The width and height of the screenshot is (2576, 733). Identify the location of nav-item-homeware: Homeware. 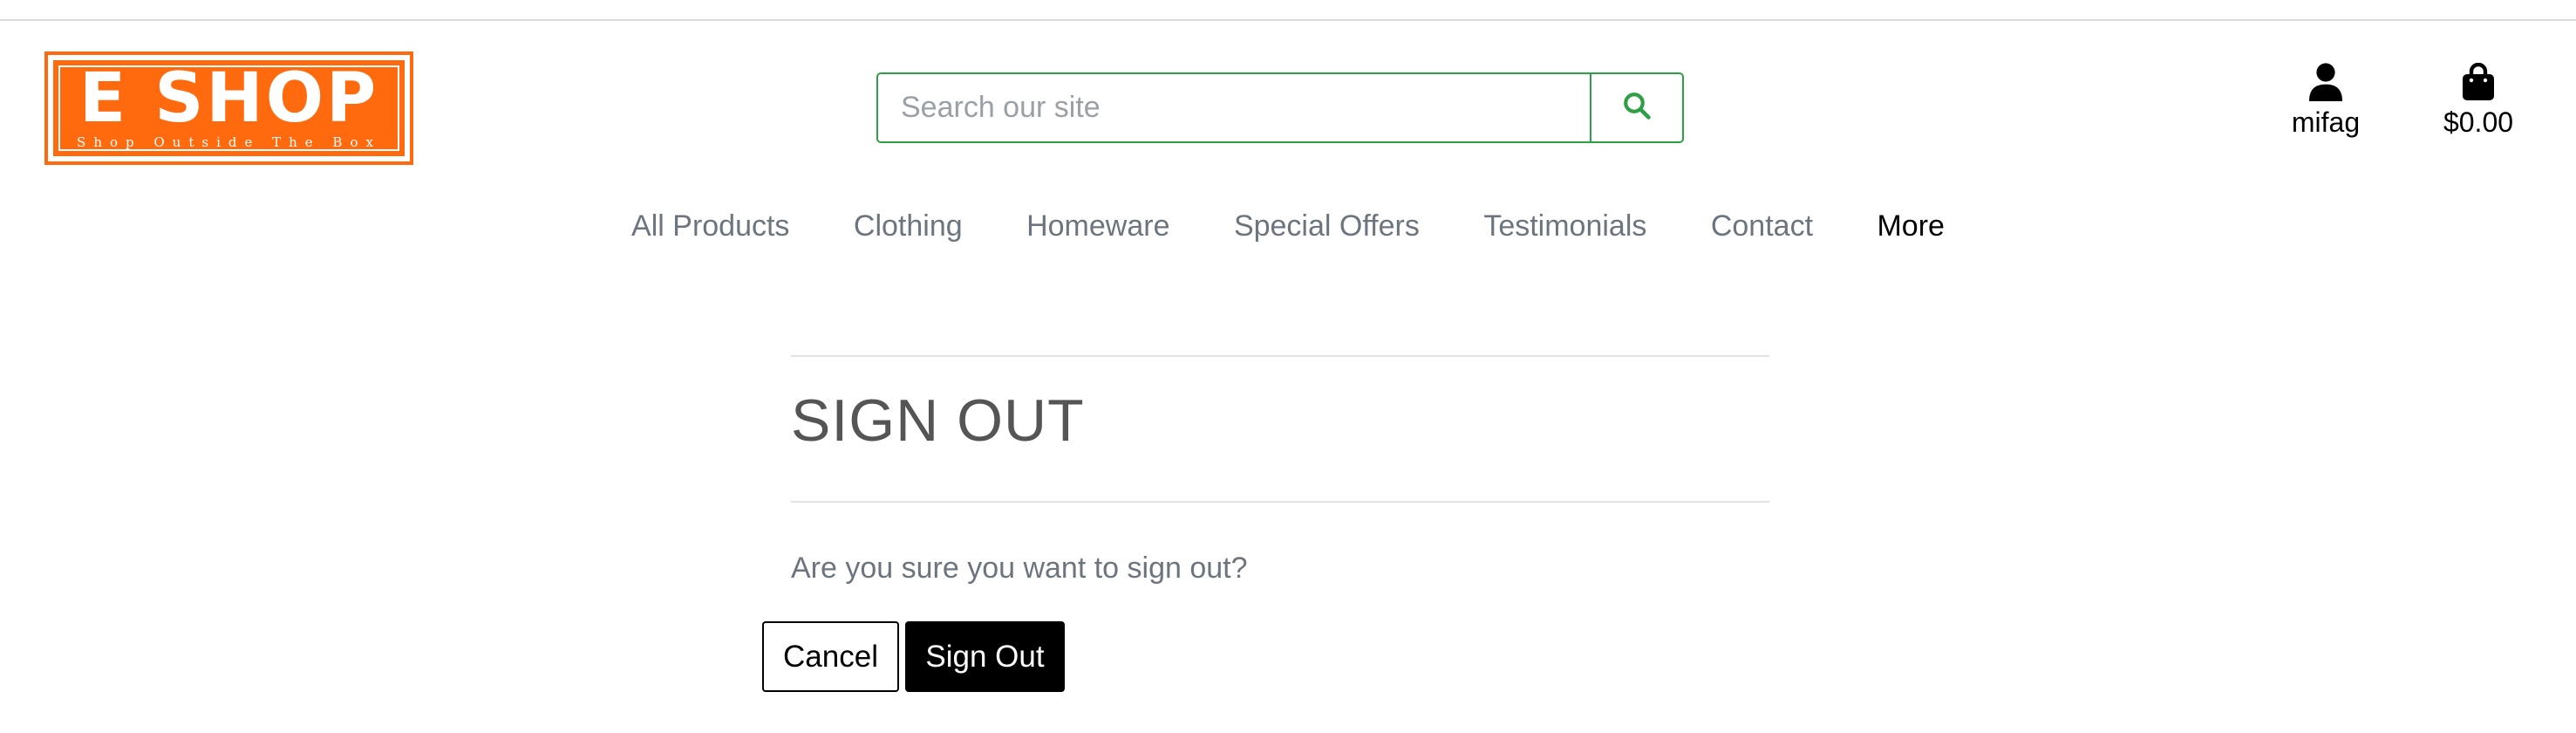
(1097, 226).